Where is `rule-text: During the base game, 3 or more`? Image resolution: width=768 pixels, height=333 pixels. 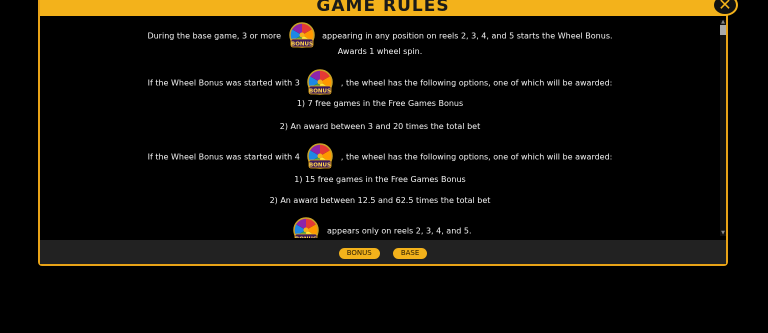
rule-text: During the base game, 3 or more is located at coordinates (214, 36).